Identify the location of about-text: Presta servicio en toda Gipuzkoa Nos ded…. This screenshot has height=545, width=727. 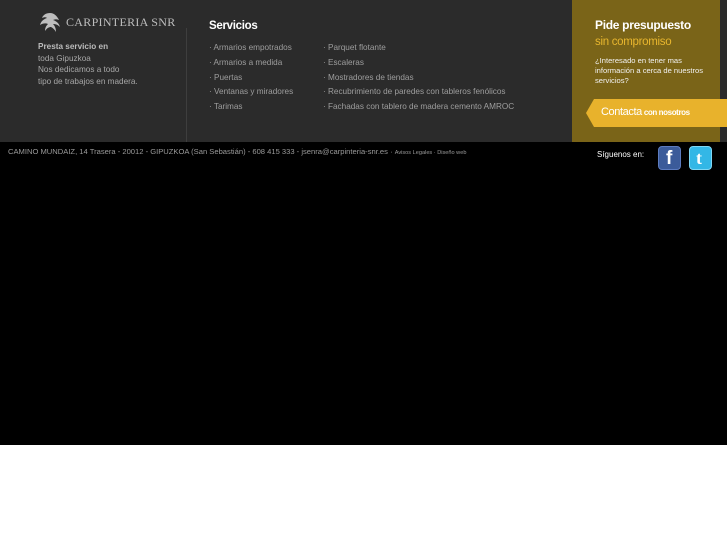
(88, 64).